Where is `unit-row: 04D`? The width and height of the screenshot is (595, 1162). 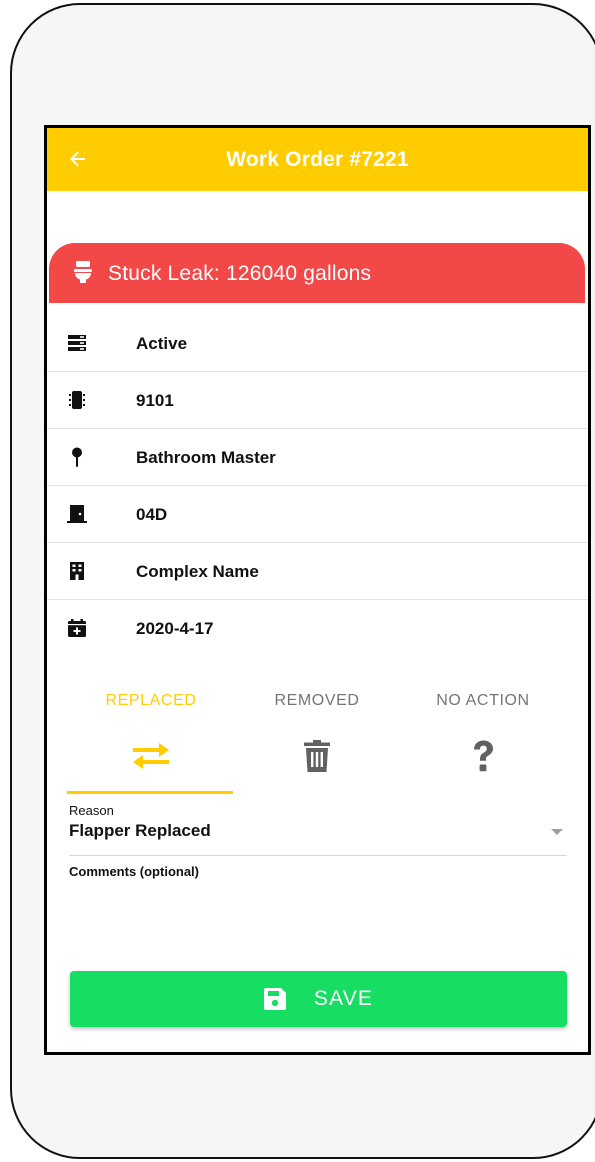 unit-row: 04D is located at coordinates (317, 514).